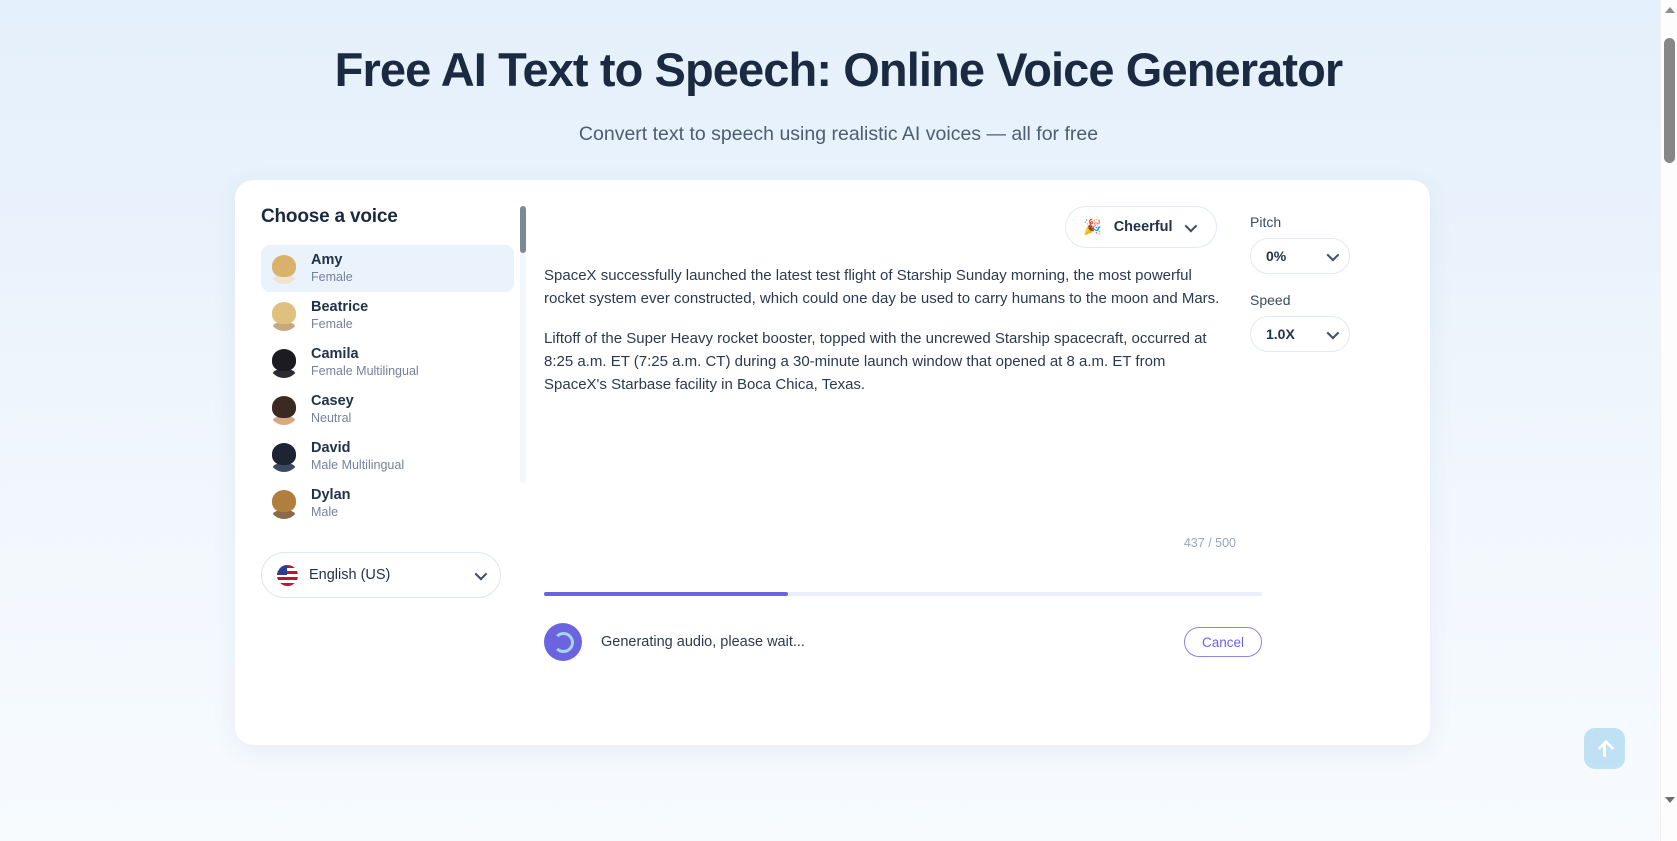  What do you see at coordinates (1092, 227) in the screenshot?
I see `cheerful-emoji-icon: 🎉` at bounding box center [1092, 227].